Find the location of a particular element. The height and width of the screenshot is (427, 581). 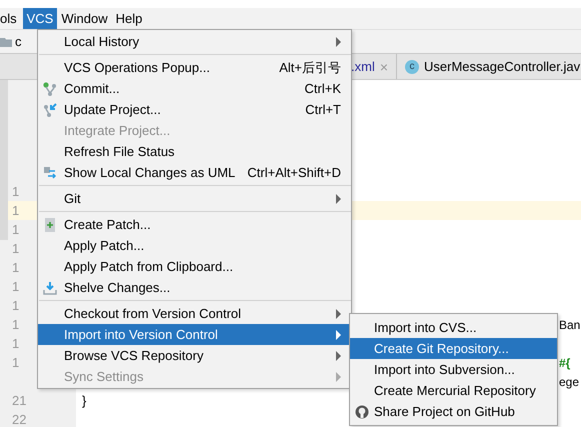

branch-icon is located at coordinates (50, 89).